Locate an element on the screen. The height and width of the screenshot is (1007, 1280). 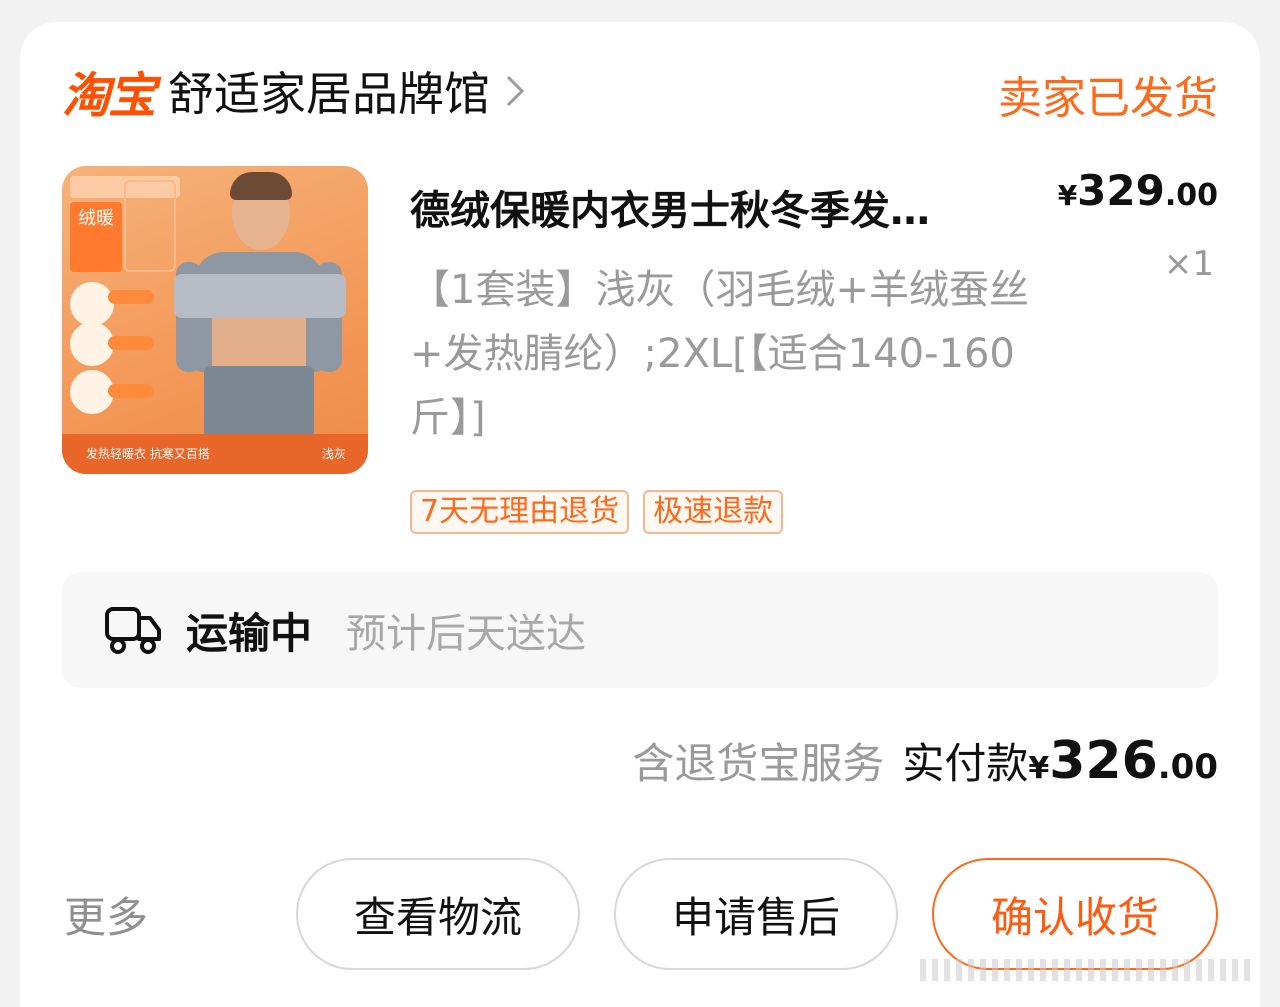
price-int: 329 is located at coordinates (1121, 190).